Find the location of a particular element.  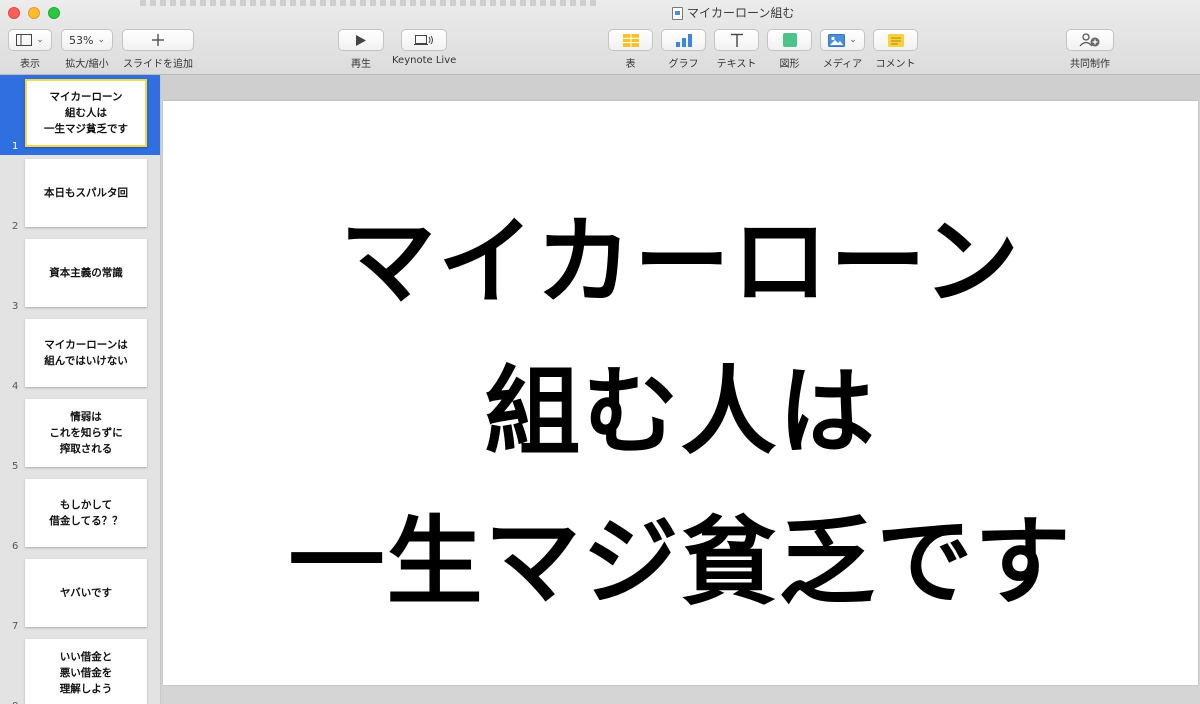

keynote-live-icon is located at coordinates (424, 40).